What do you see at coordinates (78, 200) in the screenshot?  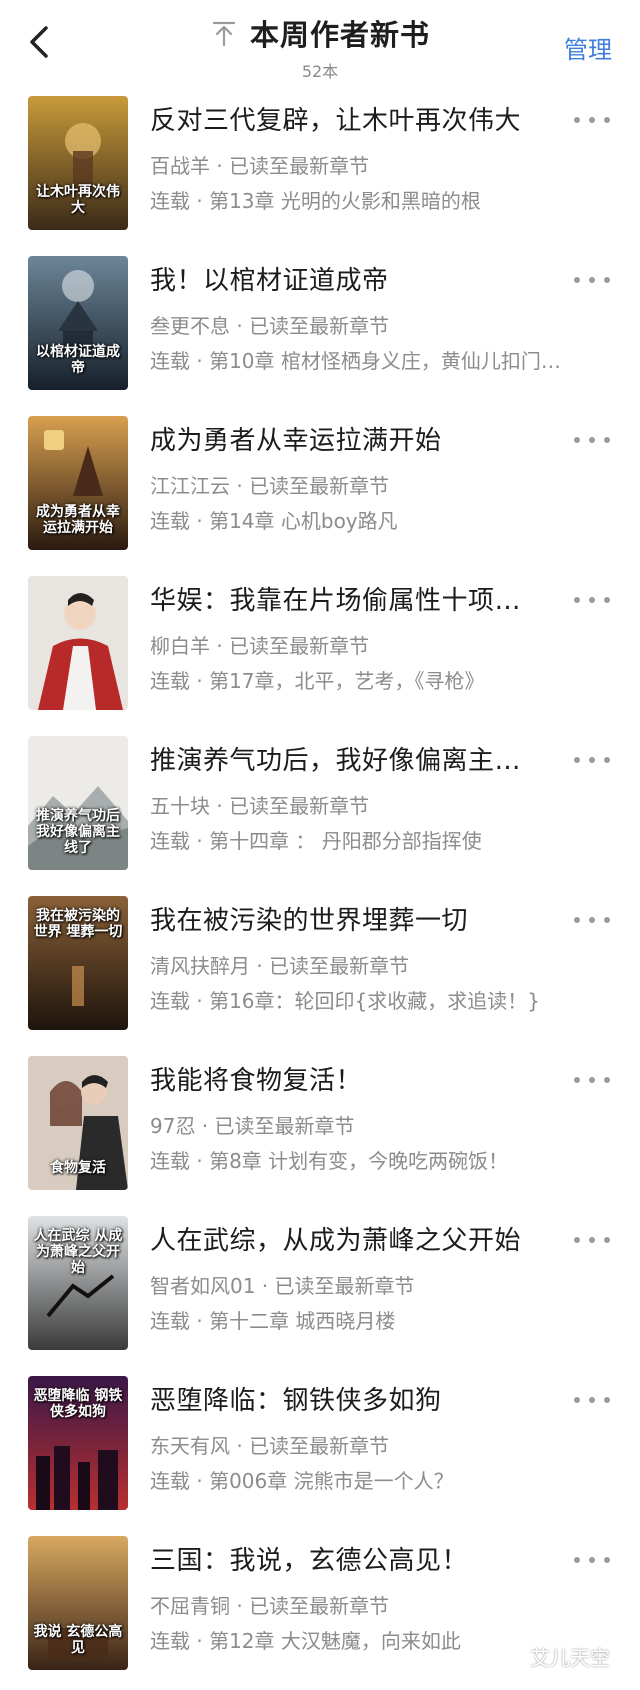 I see `cover-title: 让木叶再次伟大` at bounding box center [78, 200].